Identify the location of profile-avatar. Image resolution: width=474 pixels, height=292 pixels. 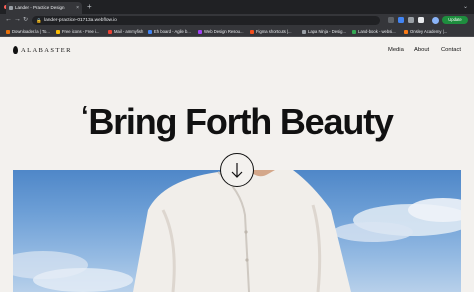
(435, 20).